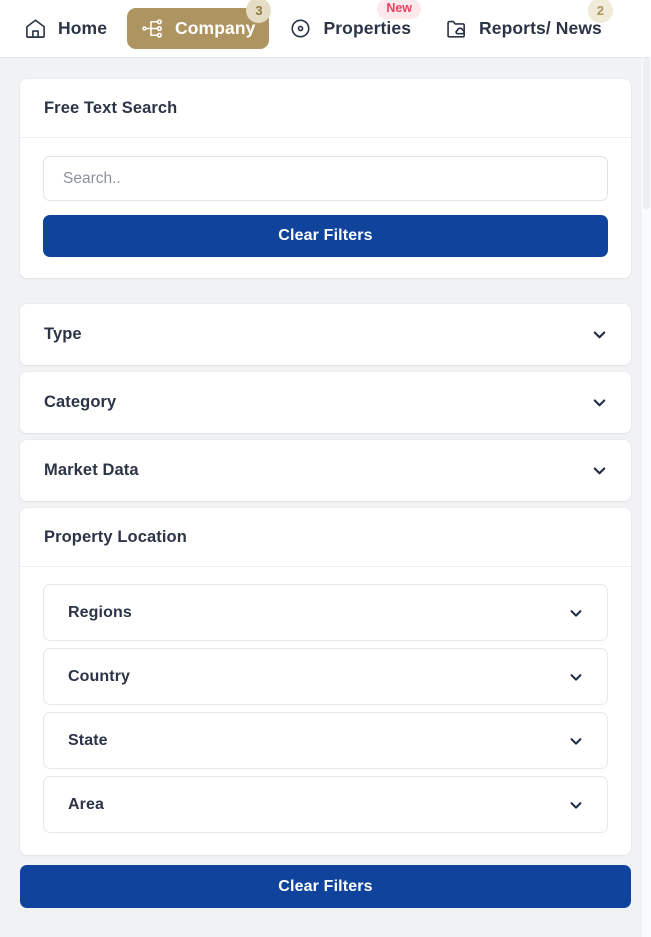  What do you see at coordinates (325, 804) in the screenshot?
I see `location-select-area: Area` at bounding box center [325, 804].